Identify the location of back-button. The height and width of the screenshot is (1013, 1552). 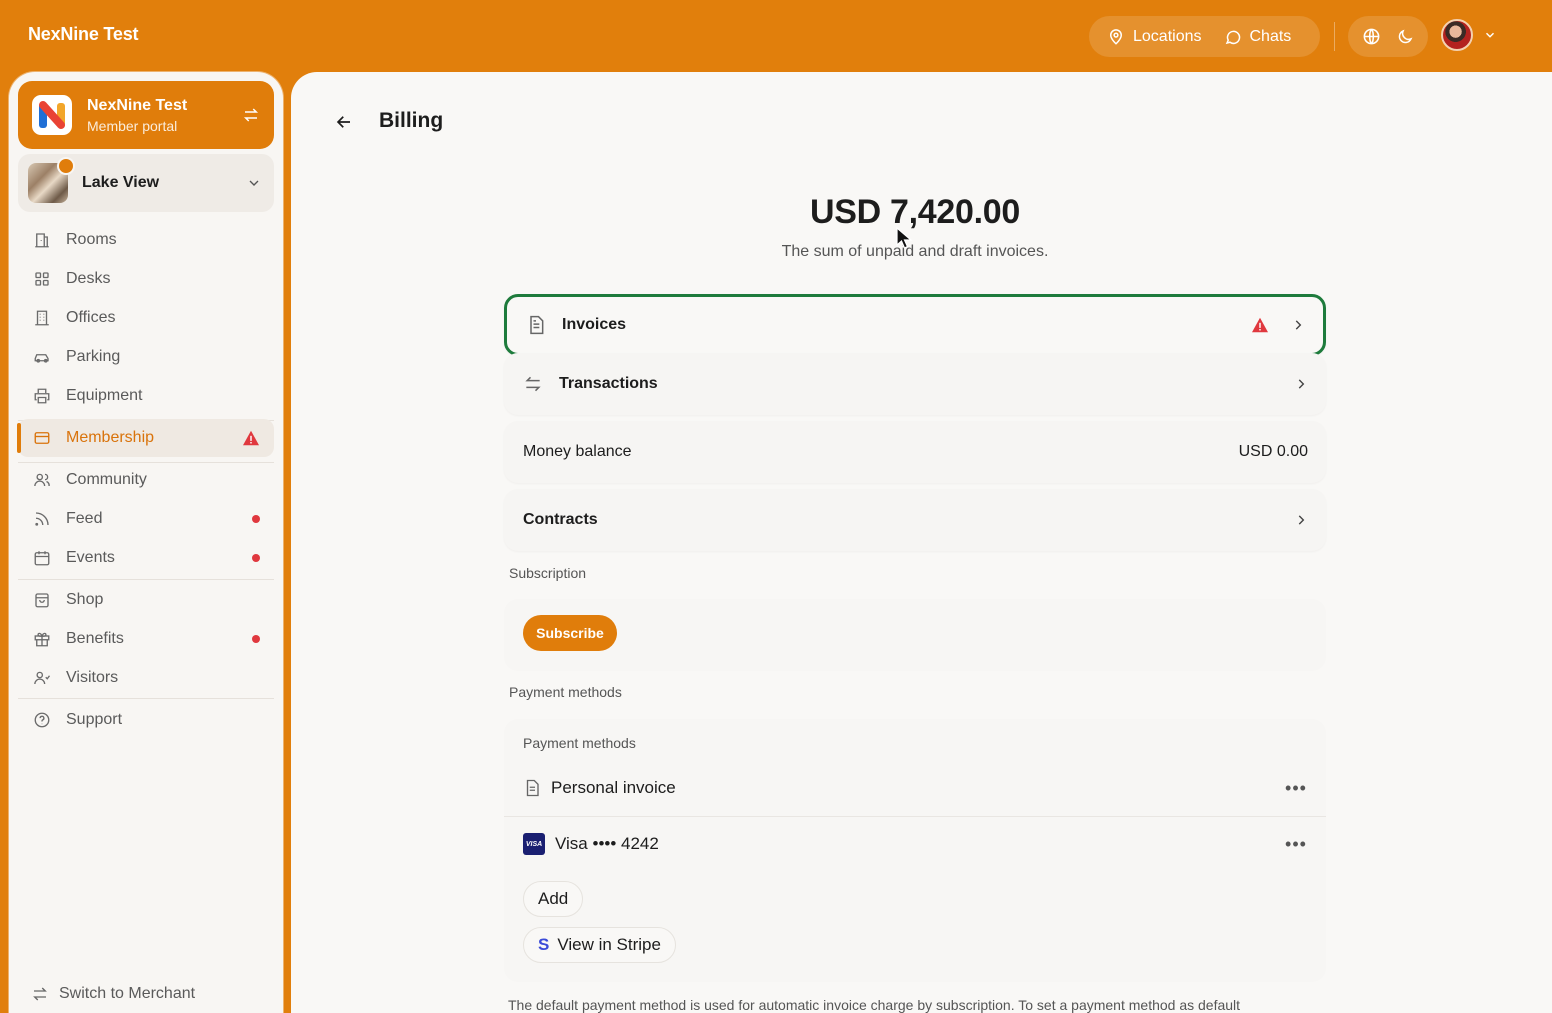
(344, 122).